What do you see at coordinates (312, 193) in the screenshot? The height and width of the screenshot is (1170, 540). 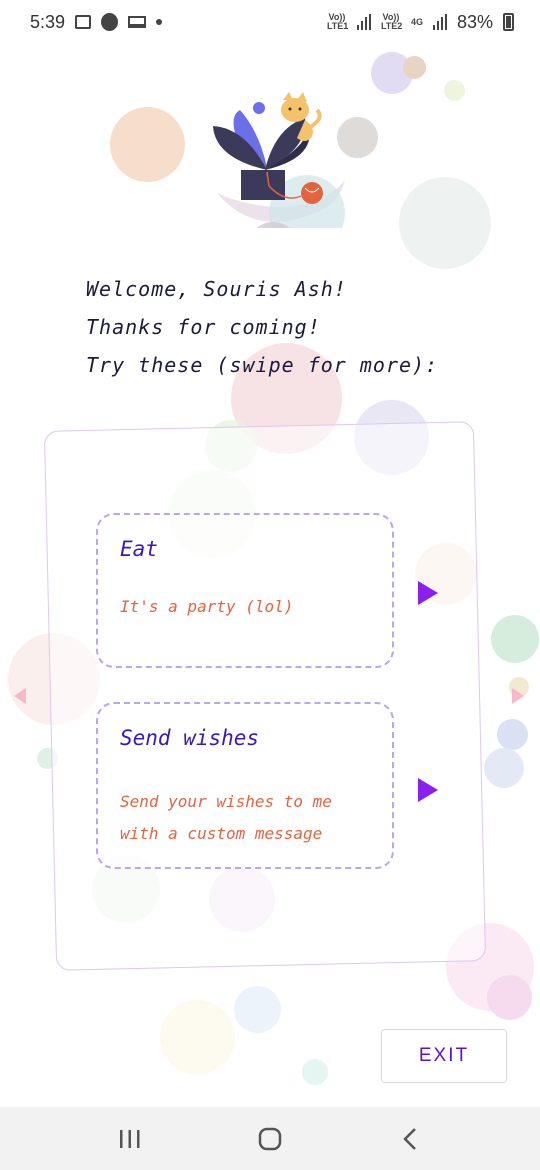 I see `yarn-ball-icon` at bounding box center [312, 193].